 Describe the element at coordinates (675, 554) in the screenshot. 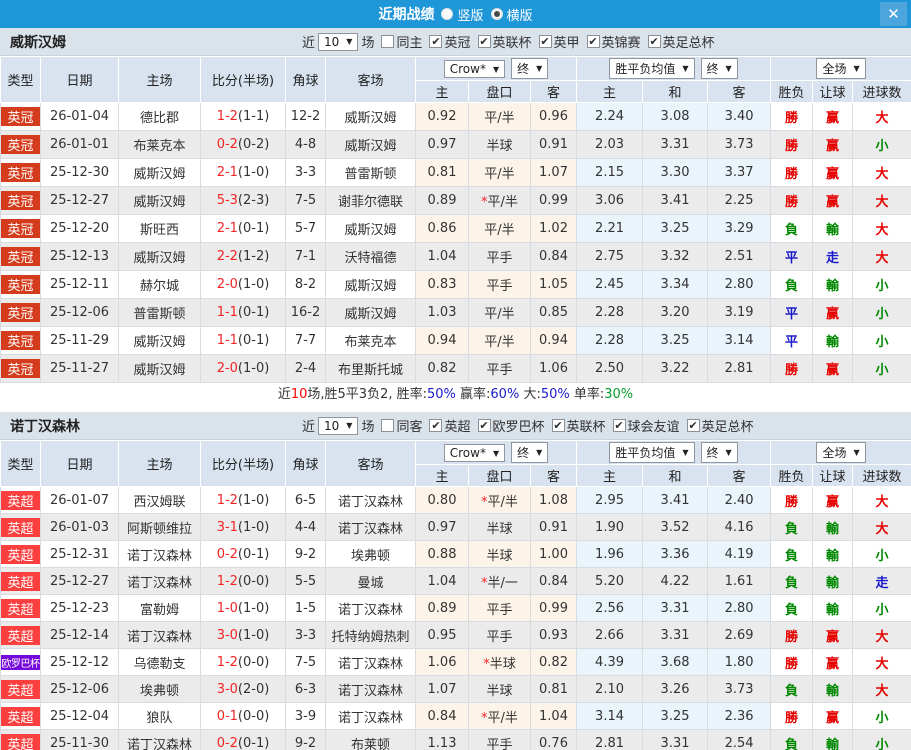

I see `avg-draw-cell: 3.36` at that location.